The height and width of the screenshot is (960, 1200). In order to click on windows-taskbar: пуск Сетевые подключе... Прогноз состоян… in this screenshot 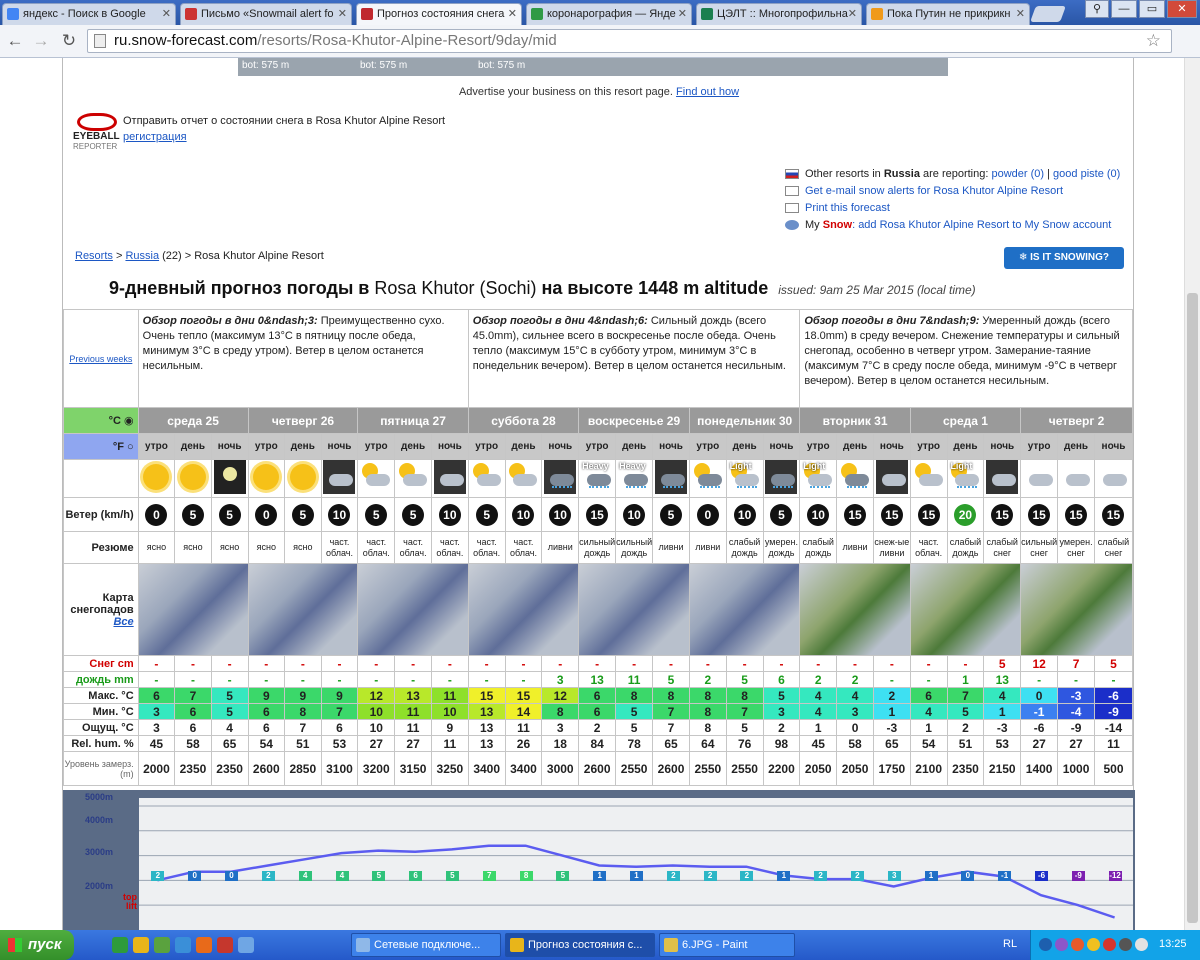, I will do `click(600, 945)`.